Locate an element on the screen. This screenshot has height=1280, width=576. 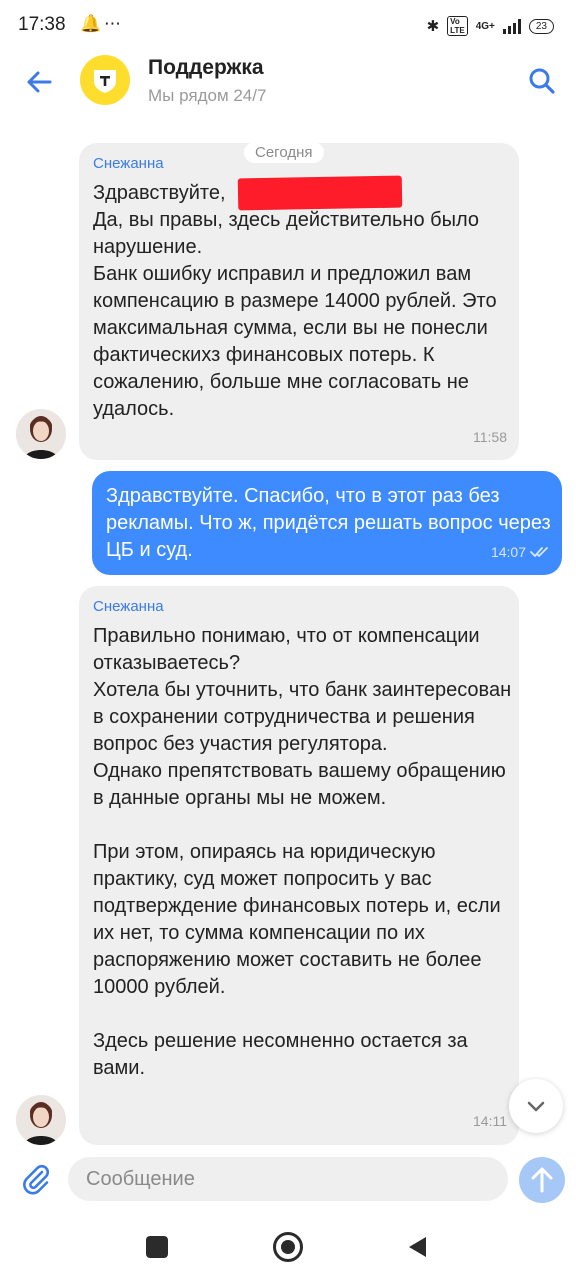
battery-level: 23 is located at coordinates (541, 26).